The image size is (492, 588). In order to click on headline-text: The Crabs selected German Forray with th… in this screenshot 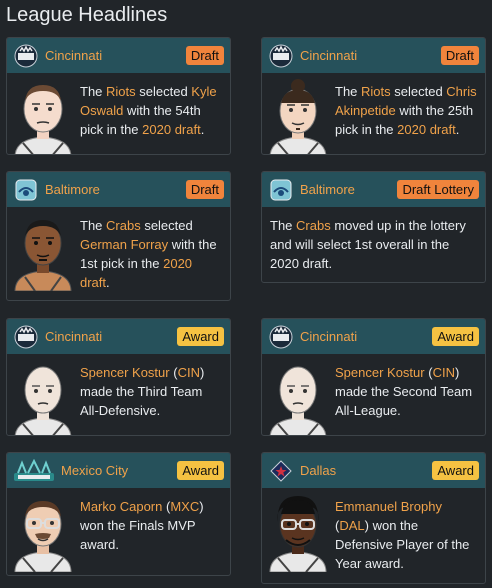, I will do `click(148, 254)`.